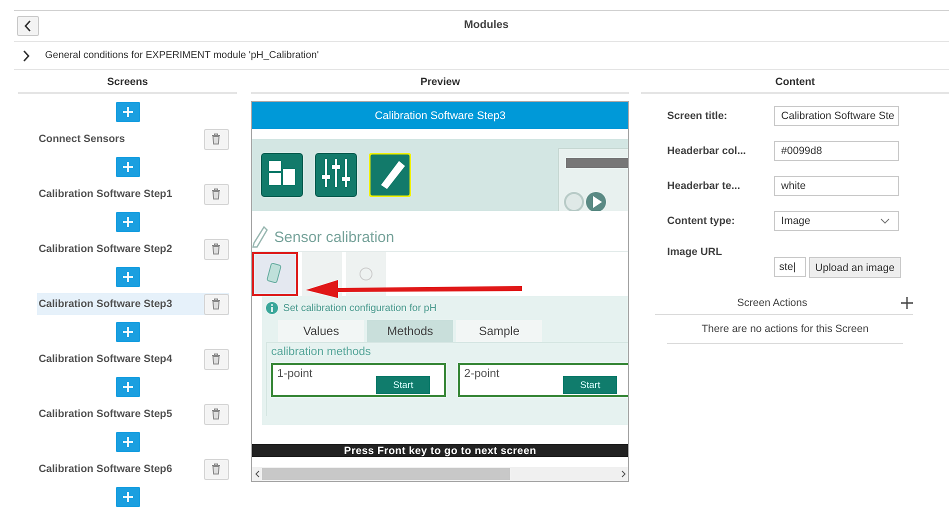  I want to click on screen-name: Connect Sensors, so click(81, 139).